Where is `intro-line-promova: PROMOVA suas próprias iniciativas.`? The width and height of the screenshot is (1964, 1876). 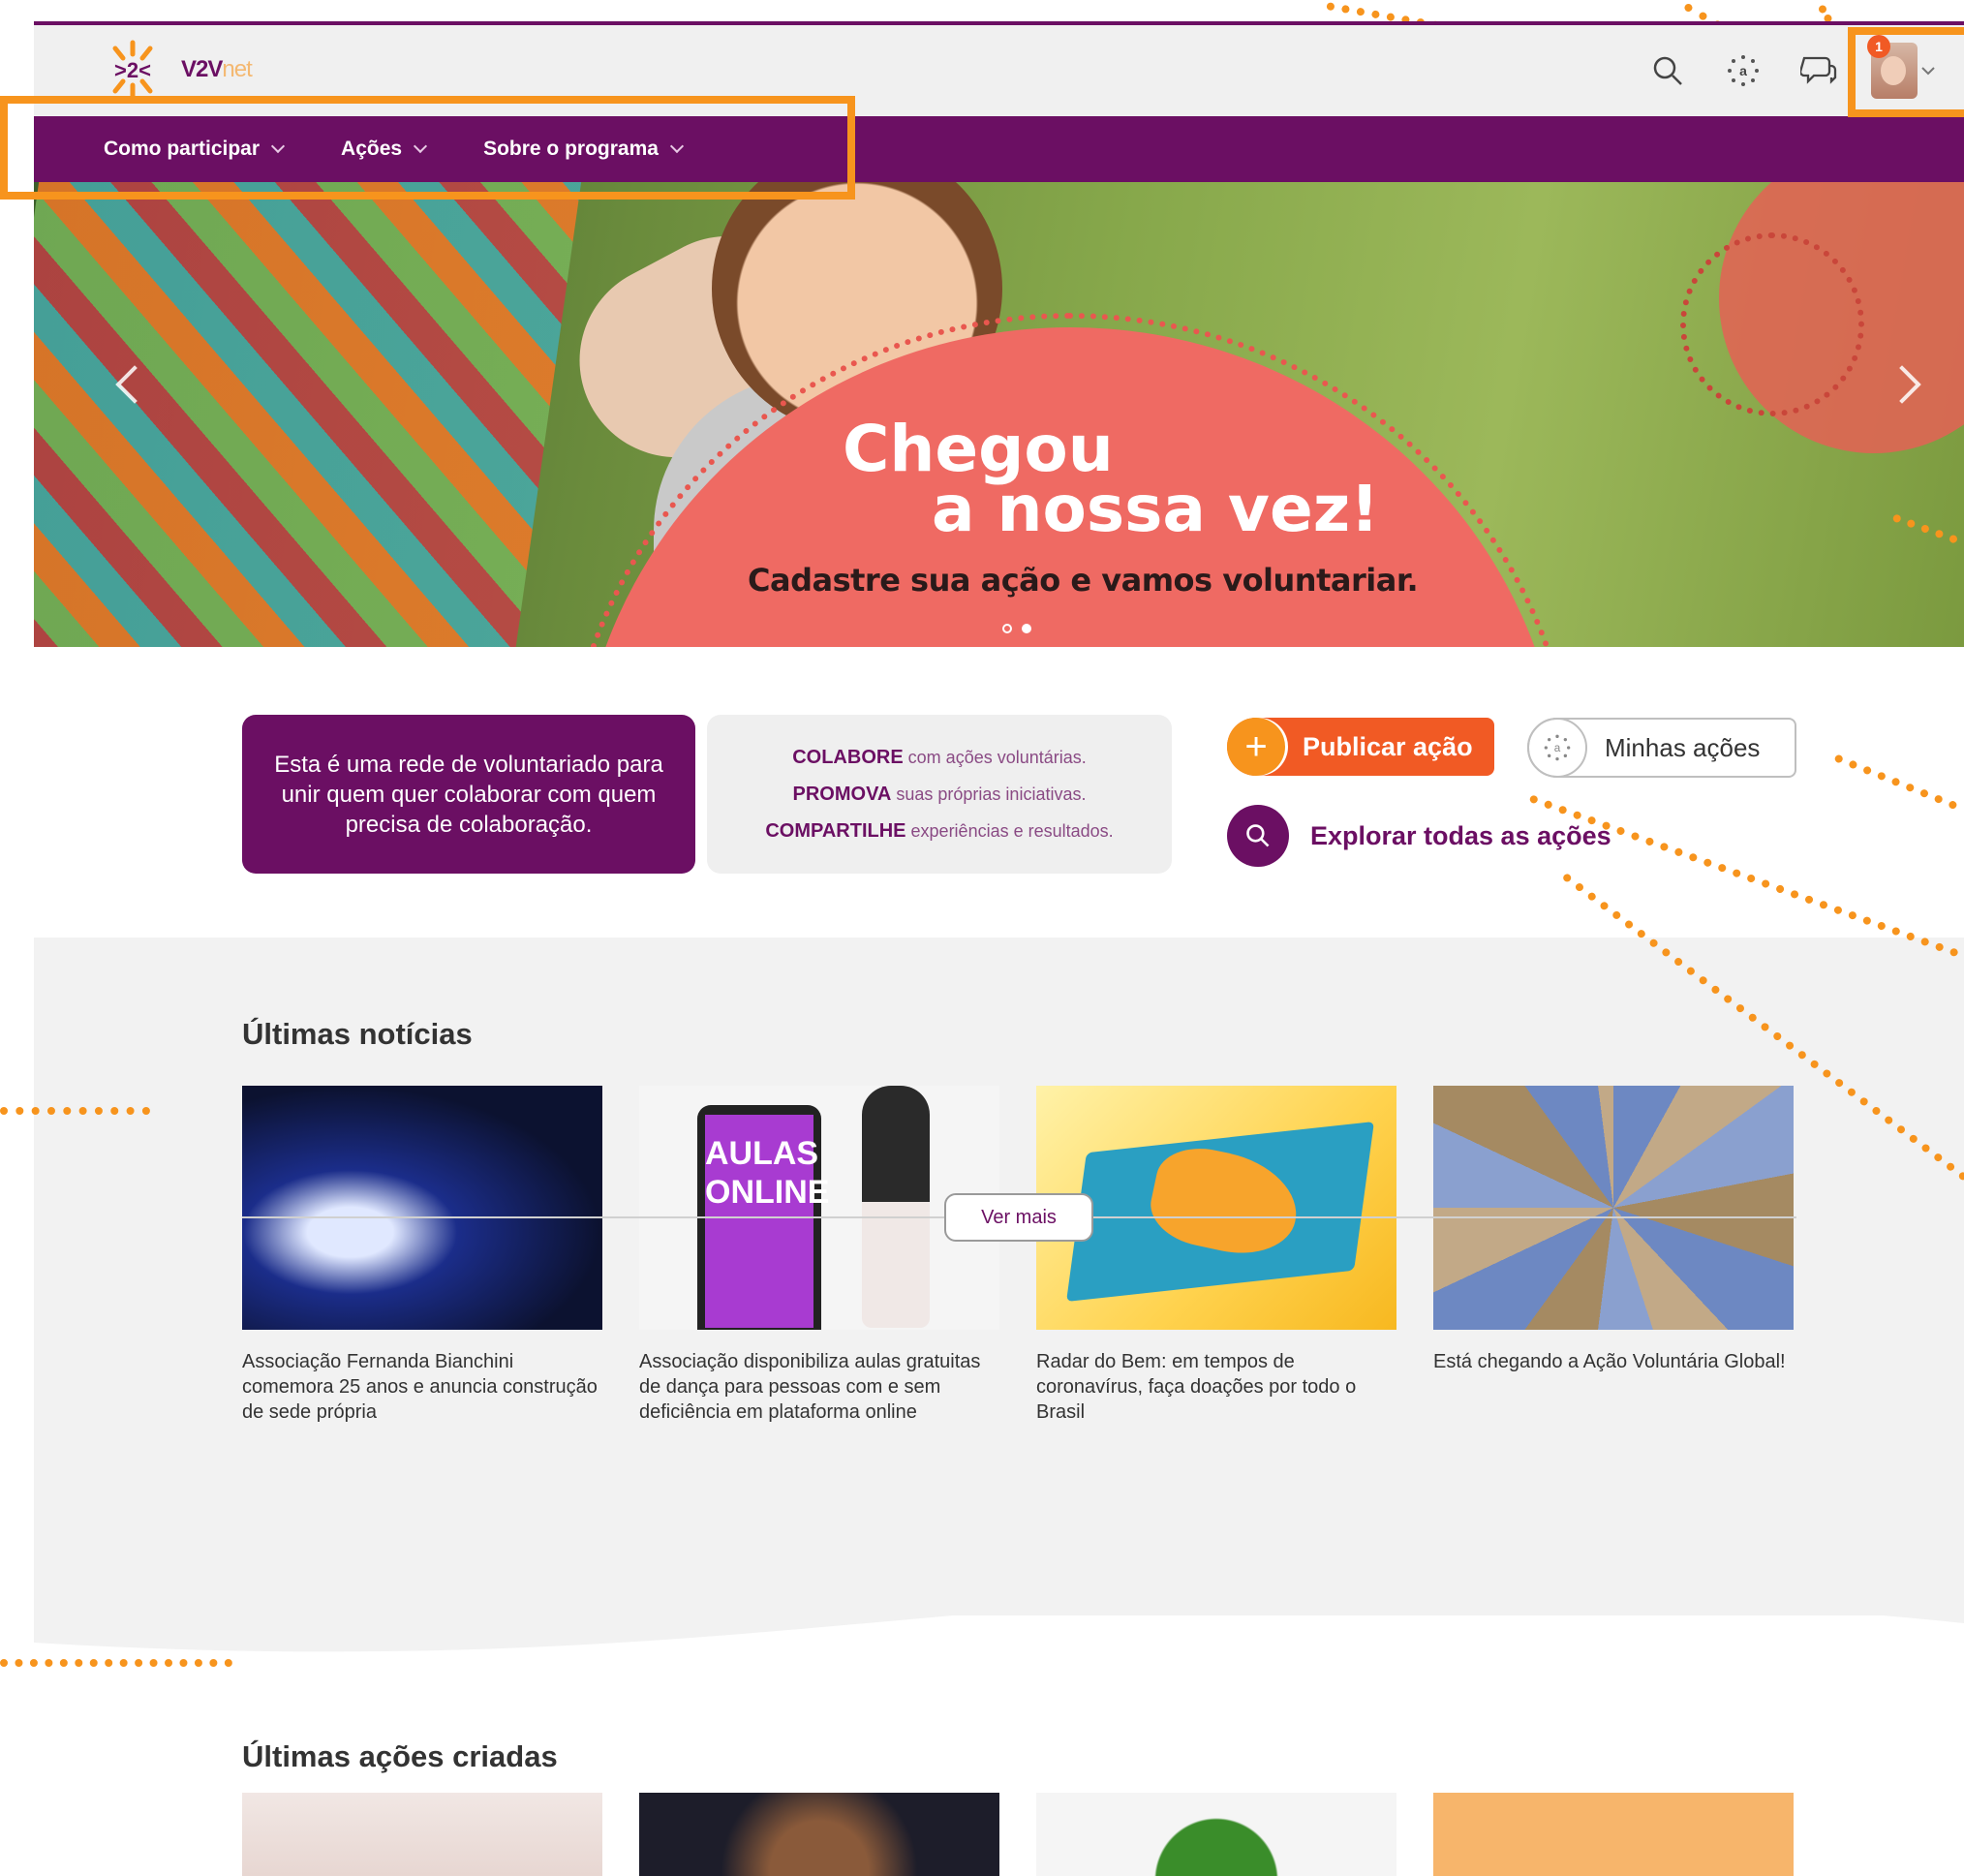 intro-line-promova: PROMOVA suas próprias iniciativas. is located at coordinates (939, 795).